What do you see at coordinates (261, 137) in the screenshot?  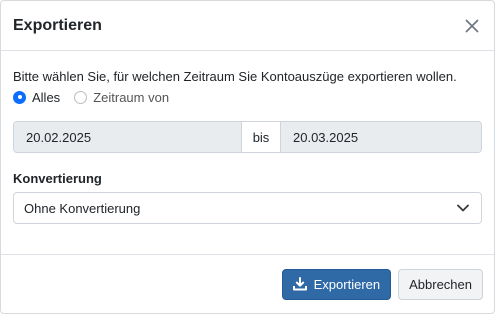 I see `date-range-separator: bis` at bounding box center [261, 137].